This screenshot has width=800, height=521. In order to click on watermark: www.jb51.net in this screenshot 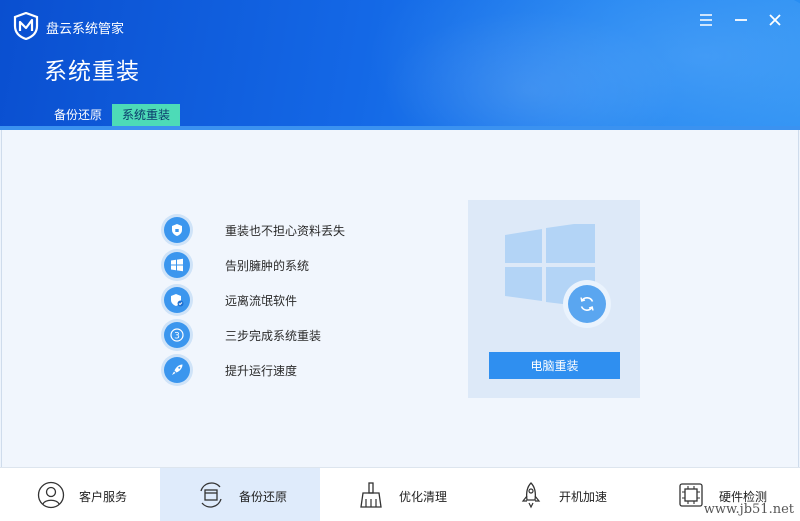, I will do `click(748, 509)`.